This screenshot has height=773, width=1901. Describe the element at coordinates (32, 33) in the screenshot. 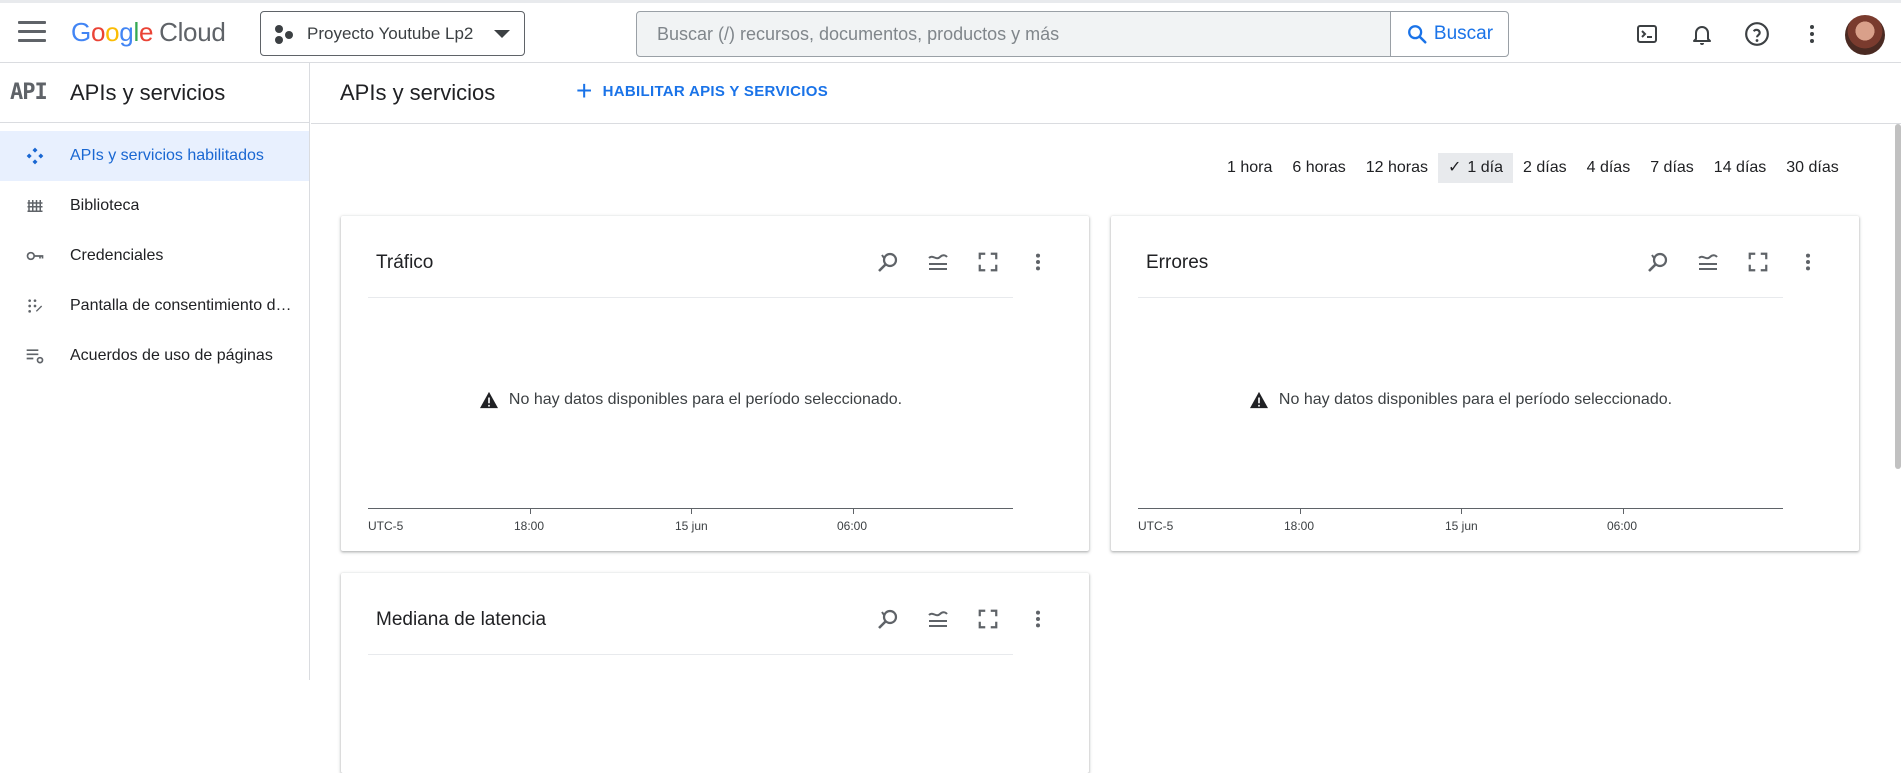

I see `main-menu-icon` at that location.